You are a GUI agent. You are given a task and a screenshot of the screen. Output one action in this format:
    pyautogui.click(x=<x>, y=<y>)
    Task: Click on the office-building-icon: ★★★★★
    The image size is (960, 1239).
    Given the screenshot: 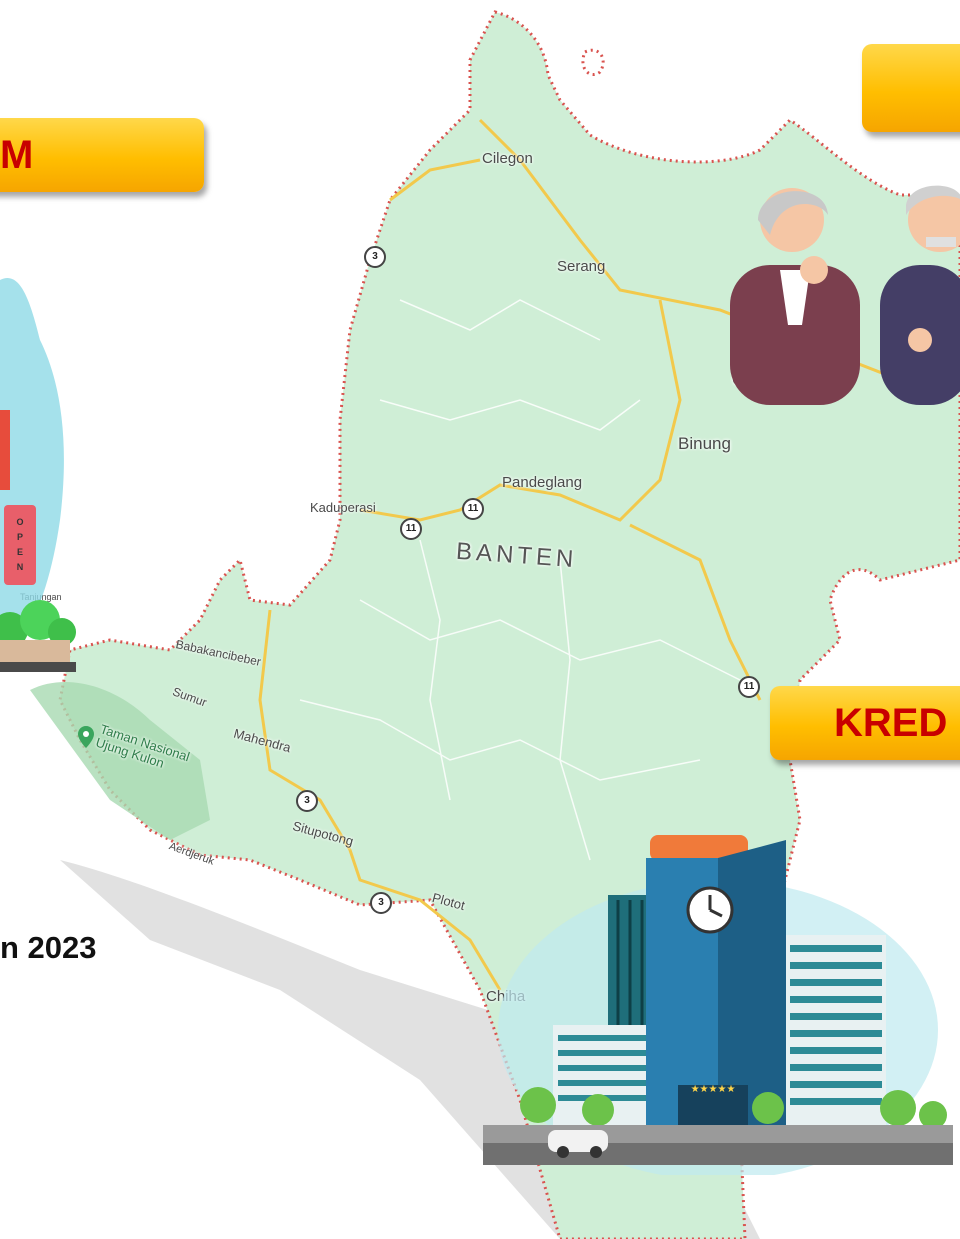 What is the action you would take?
    pyautogui.click(x=718, y=1005)
    